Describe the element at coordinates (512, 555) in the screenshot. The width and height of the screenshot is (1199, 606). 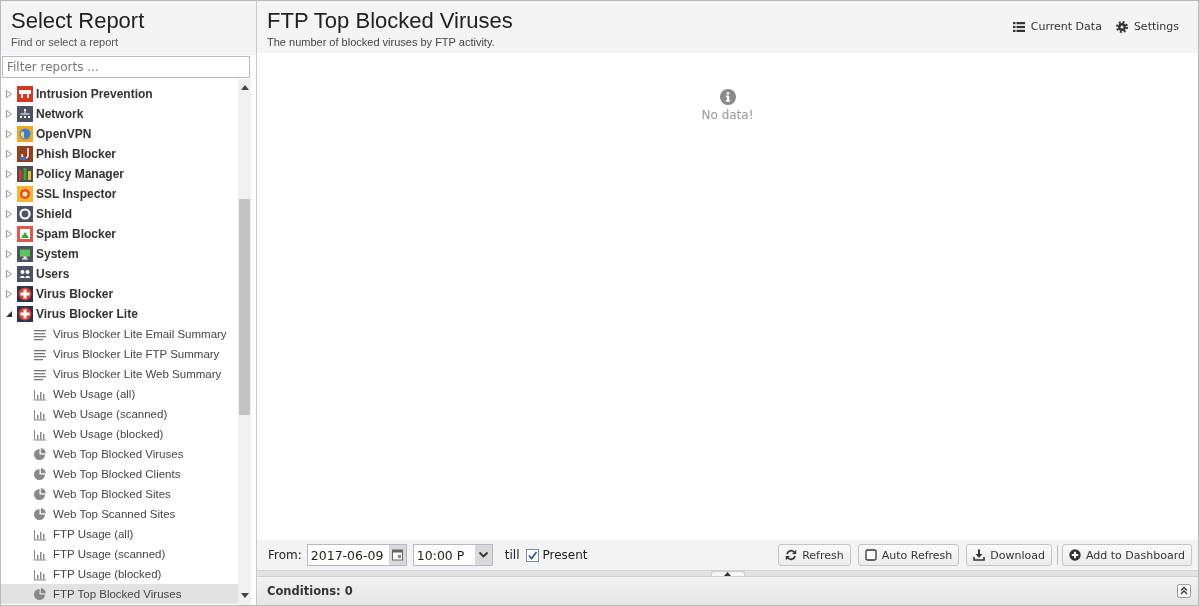
I see `till-label: till` at that location.